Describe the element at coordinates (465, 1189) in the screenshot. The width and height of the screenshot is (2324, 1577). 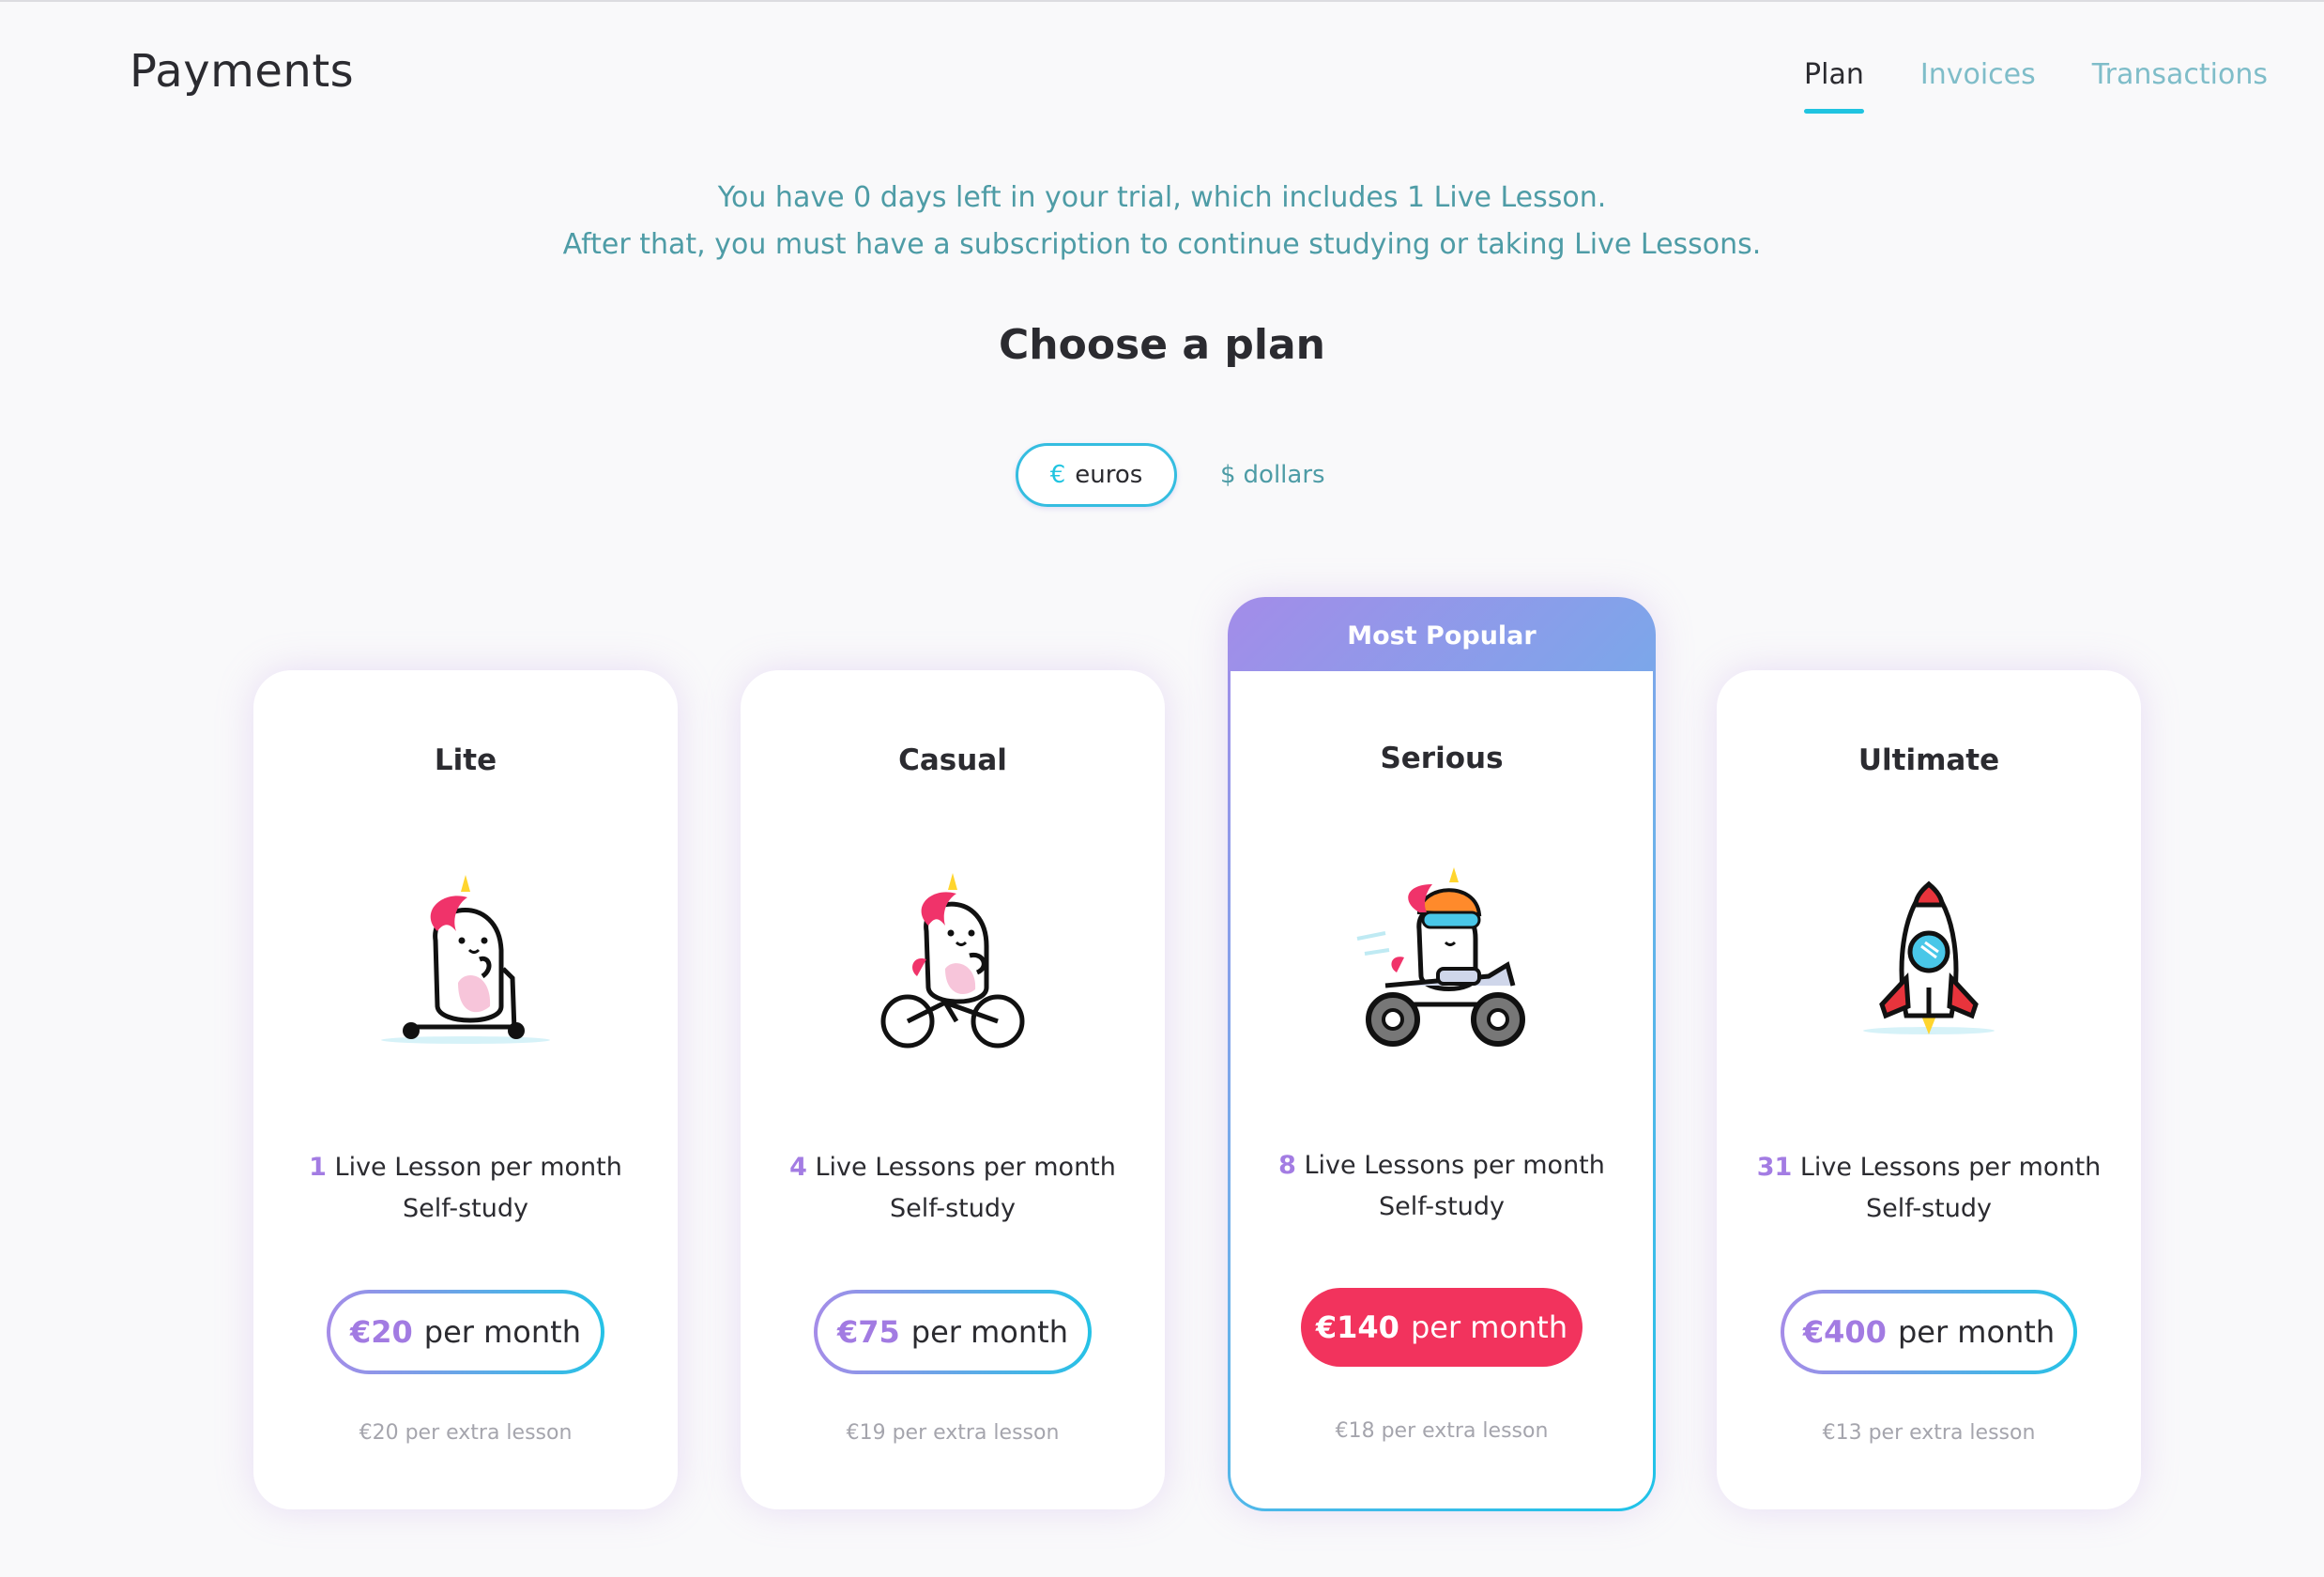
I see `plan-features: 1 Live Lesson per month Self-study` at that location.